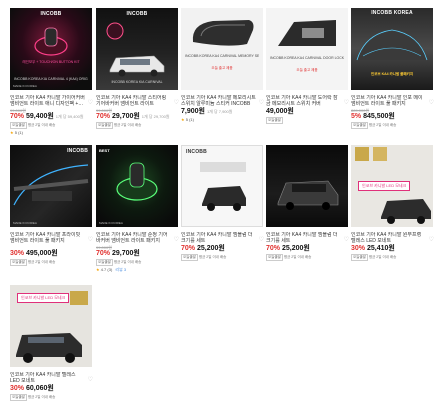  I want to click on sale-price: 59,400, so click(36, 116).